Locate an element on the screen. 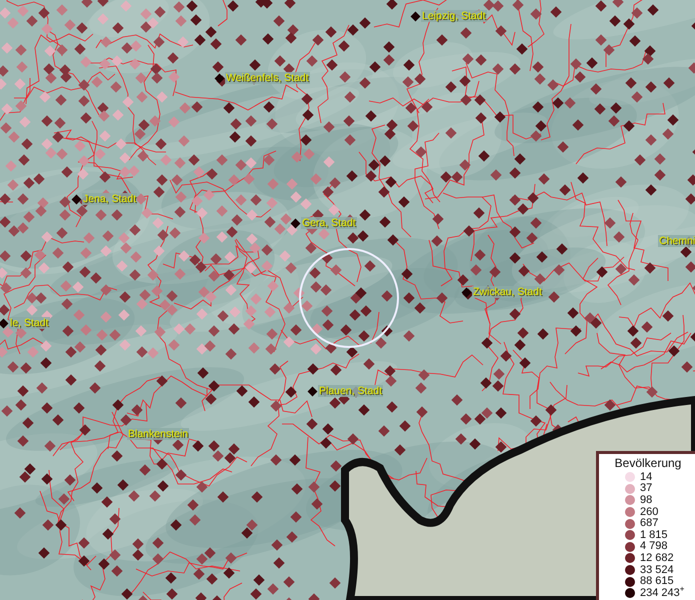 This screenshot has width=695, height=600. legend-value: 98 is located at coordinates (646, 500).